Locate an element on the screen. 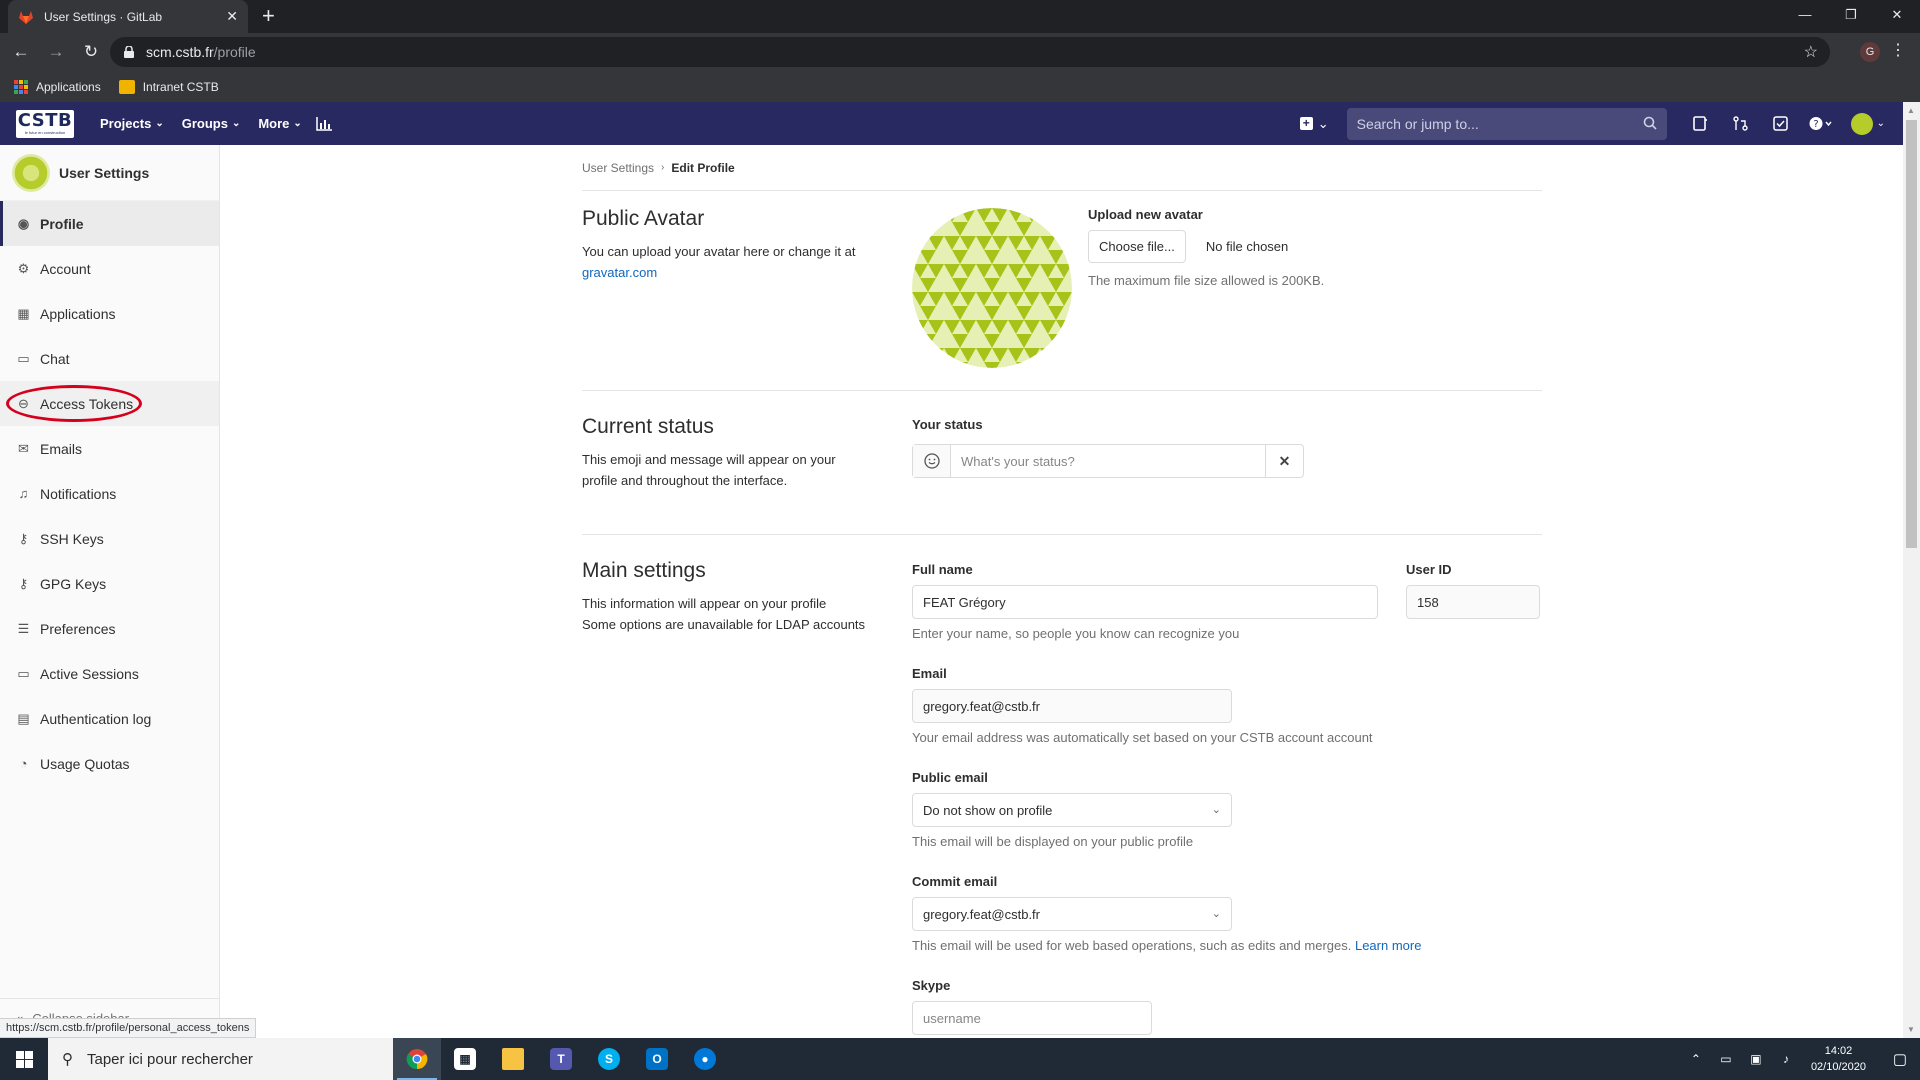 Image resolution: width=1920 pixels, height=1080 pixels. sidebar-item-active-sessions: ▭ Active Sessions is located at coordinates (109, 673).